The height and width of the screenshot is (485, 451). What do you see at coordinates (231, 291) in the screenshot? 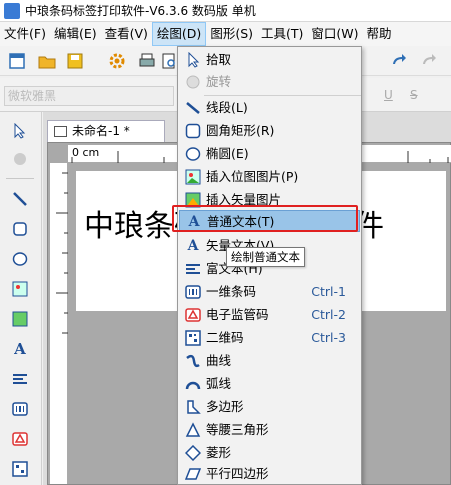
I see `menu-item-label: 一维条码` at bounding box center [231, 291].